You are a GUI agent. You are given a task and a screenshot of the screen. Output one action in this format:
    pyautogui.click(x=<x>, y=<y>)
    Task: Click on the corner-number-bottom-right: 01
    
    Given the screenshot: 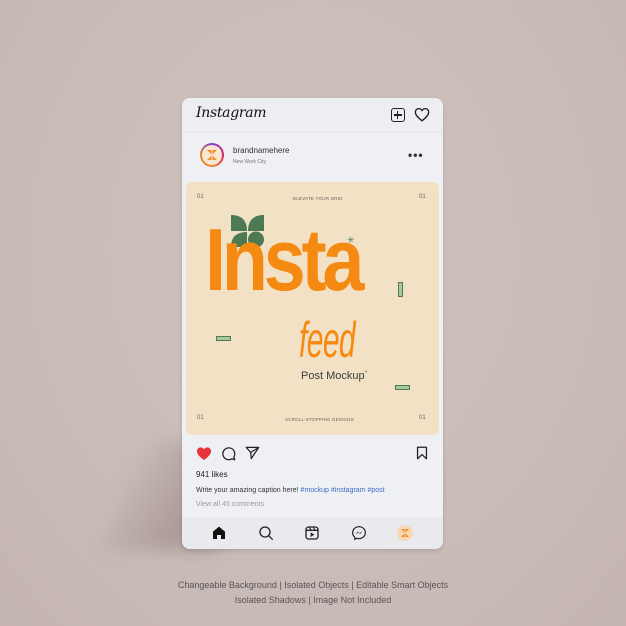 What is the action you would take?
    pyautogui.click(x=422, y=418)
    